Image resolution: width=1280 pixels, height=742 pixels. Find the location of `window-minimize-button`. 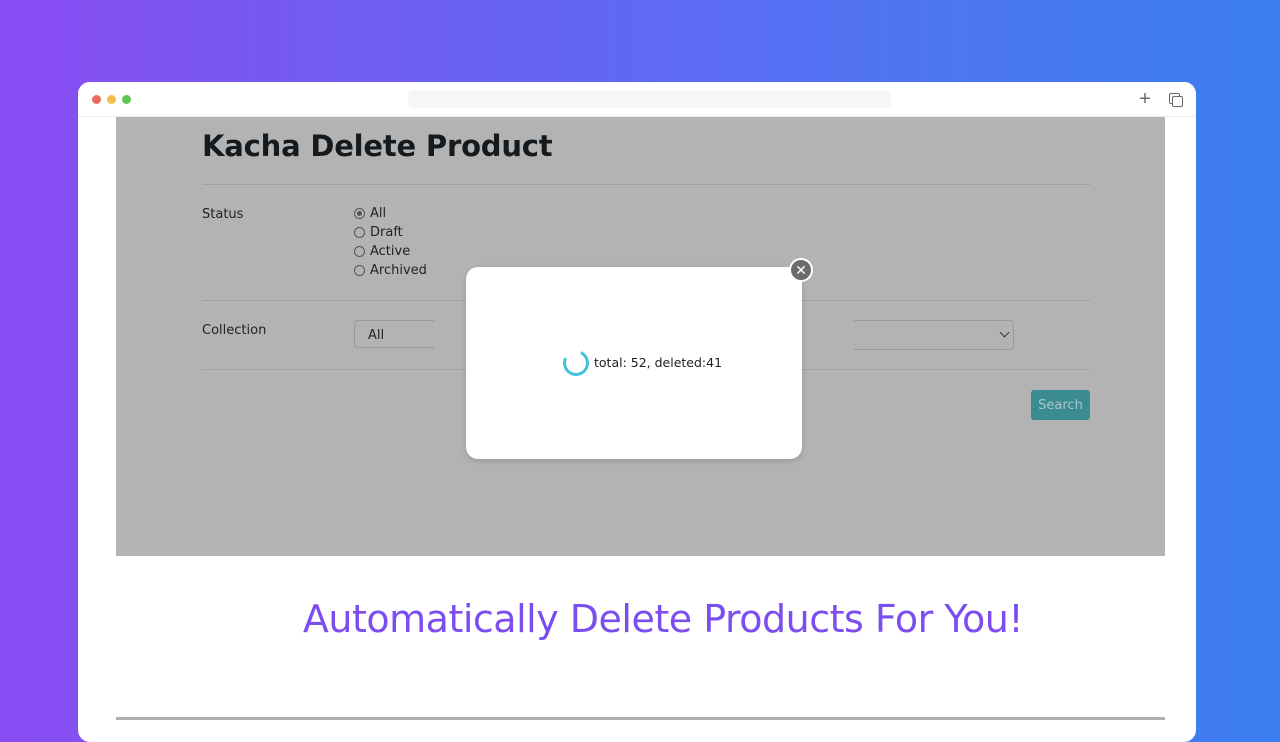

window-minimize-button is located at coordinates (111, 99).